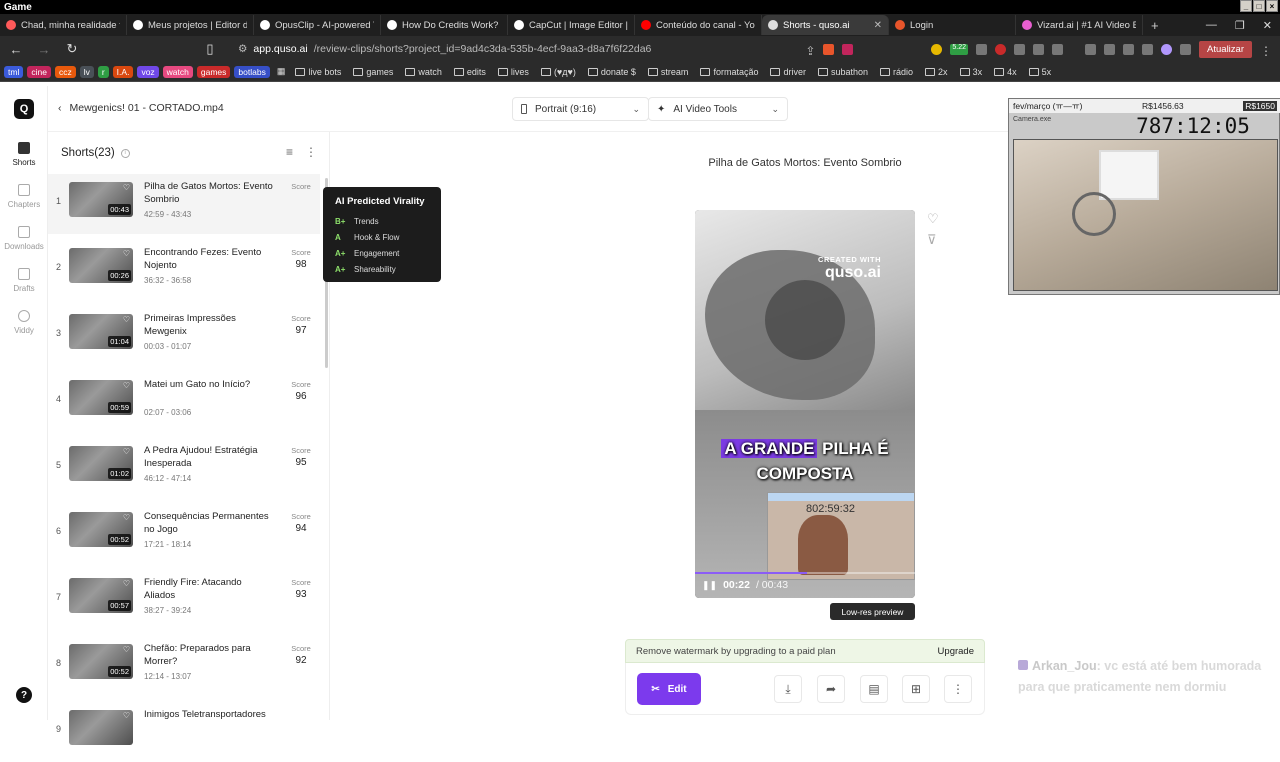  What do you see at coordinates (1001, 49) in the screenshot?
I see `record-icon` at bounding box center [1001, 49].